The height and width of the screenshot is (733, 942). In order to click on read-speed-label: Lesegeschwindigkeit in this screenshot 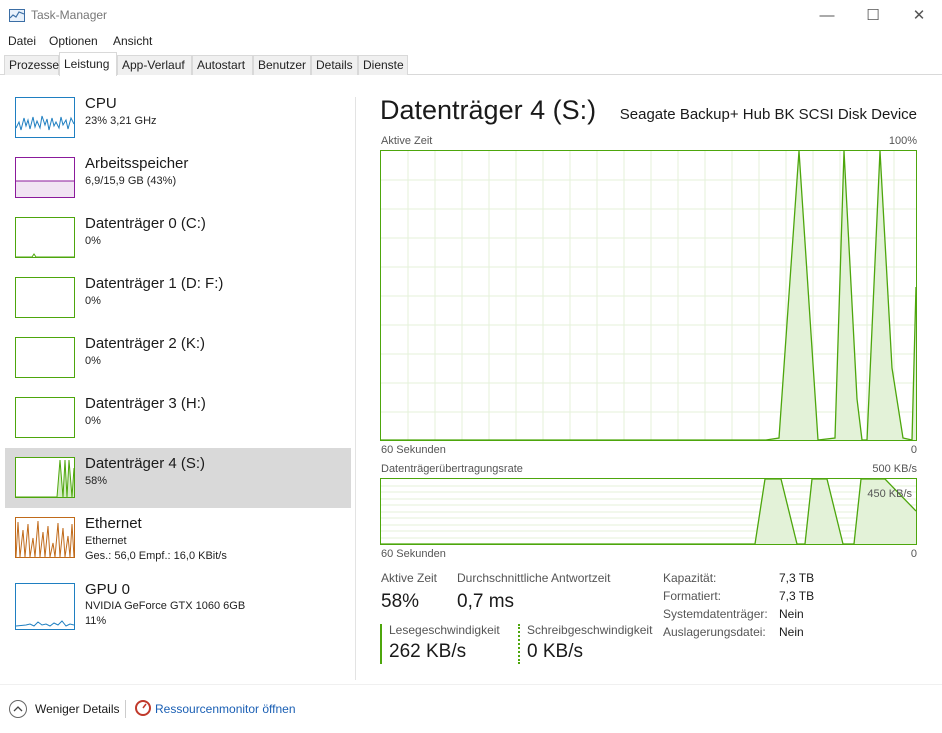, I will do `click(444, 630)`.